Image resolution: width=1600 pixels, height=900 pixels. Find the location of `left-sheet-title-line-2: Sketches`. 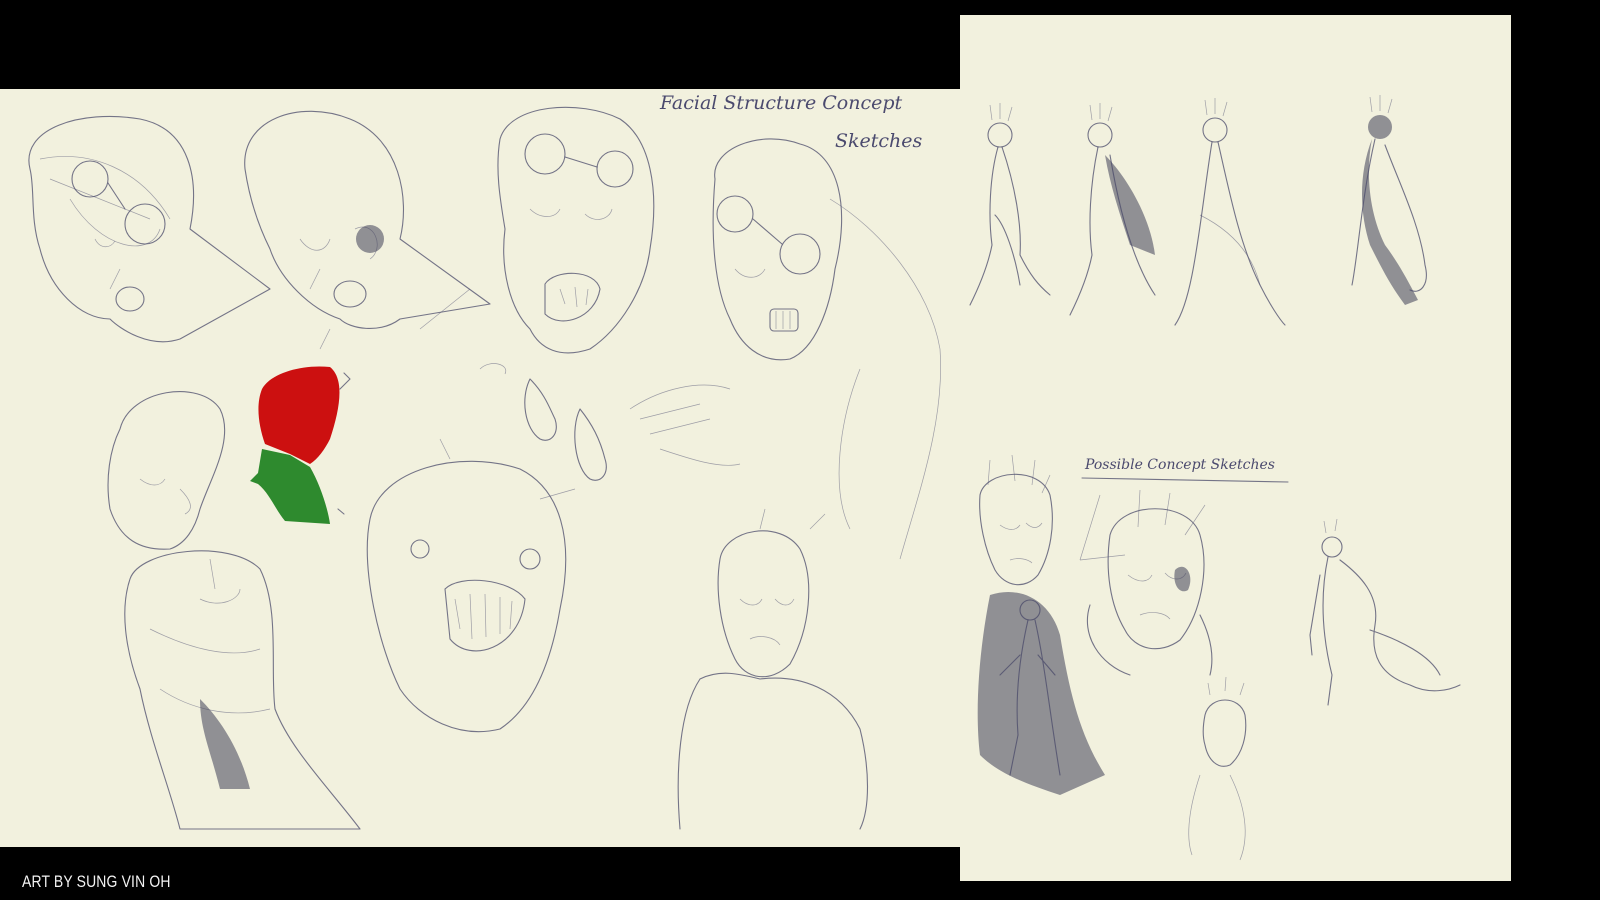

left-sheet-title-line-2: Sketches is located at coordinates (879, 141).